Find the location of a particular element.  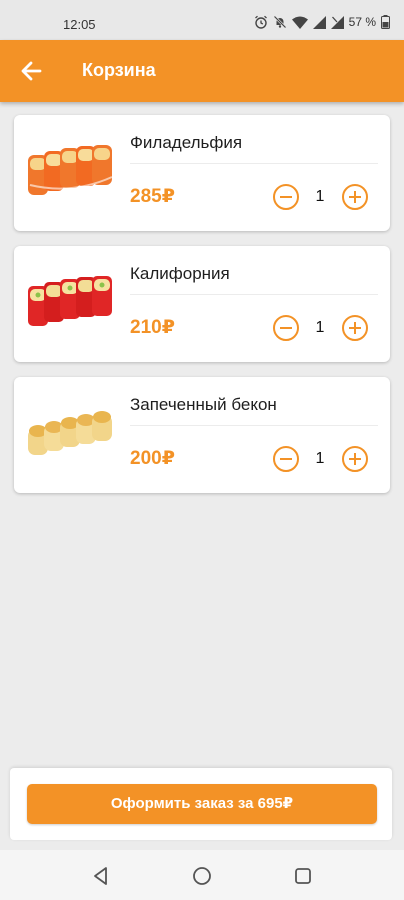

status-icons: 57 % is located at coordinates (322, 22).